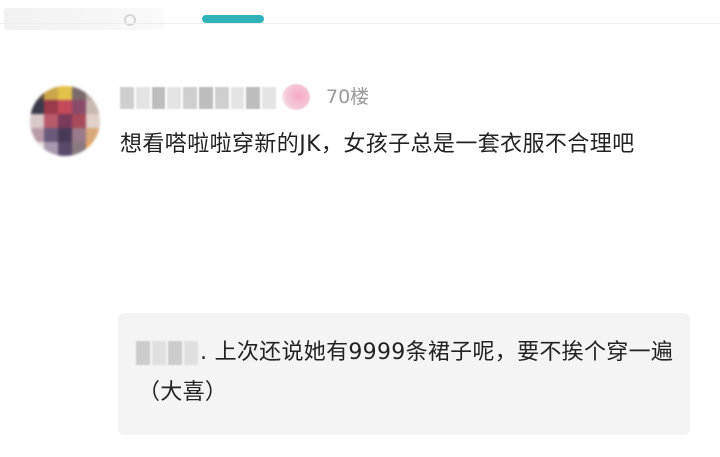 This screenshot has width=720, height=457. Describe the element at coordinates (130, 20) in the screenshot. I see `top-tab-icon` at that location.